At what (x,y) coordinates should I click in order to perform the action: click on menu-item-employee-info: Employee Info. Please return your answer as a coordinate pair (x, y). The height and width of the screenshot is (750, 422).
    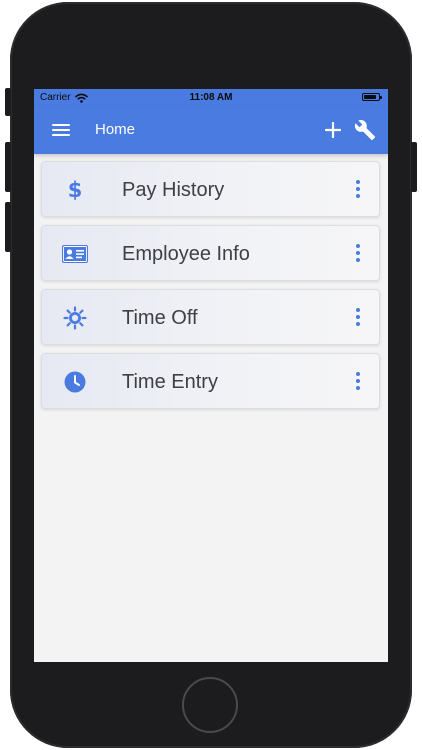
    Looking at the image, I should click on (210, 253).